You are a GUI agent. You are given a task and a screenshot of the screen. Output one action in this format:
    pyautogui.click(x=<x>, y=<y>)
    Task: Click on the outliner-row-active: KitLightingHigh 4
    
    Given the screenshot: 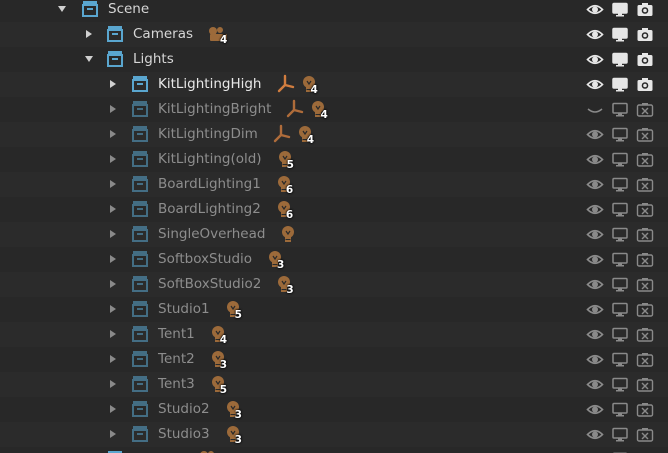 What is the action you would take?
    pyautogui.click(x=334, y=84)
    